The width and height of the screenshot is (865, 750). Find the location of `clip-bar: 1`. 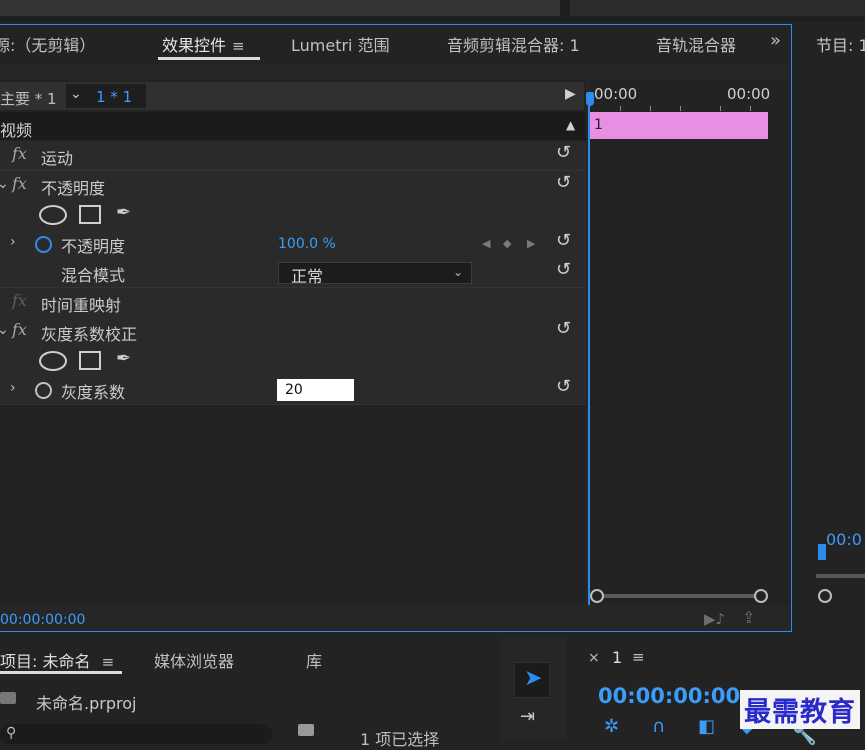

clip-bar: 1 is located at coordinates (679, 125).